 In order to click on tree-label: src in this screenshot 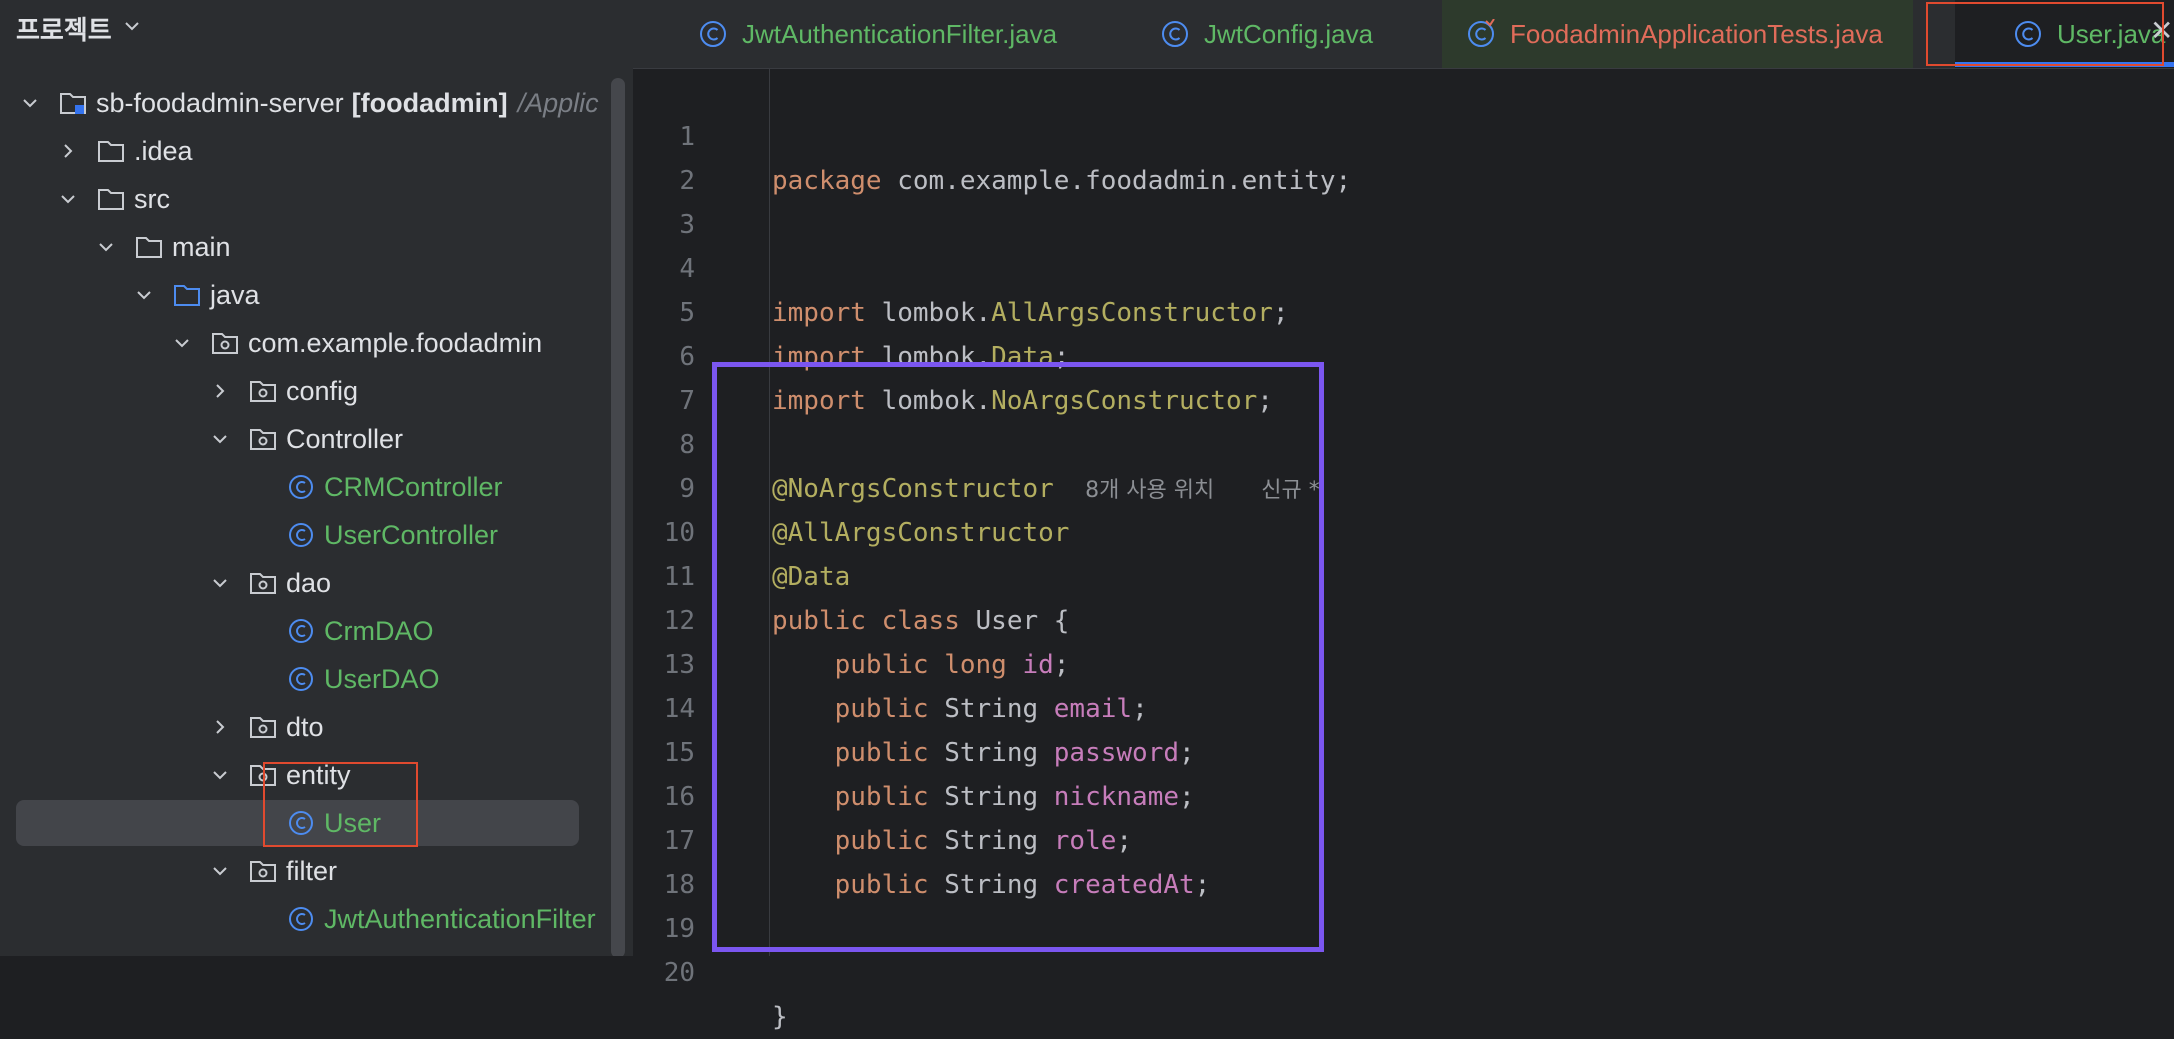, I will do `click(152, 198)`.